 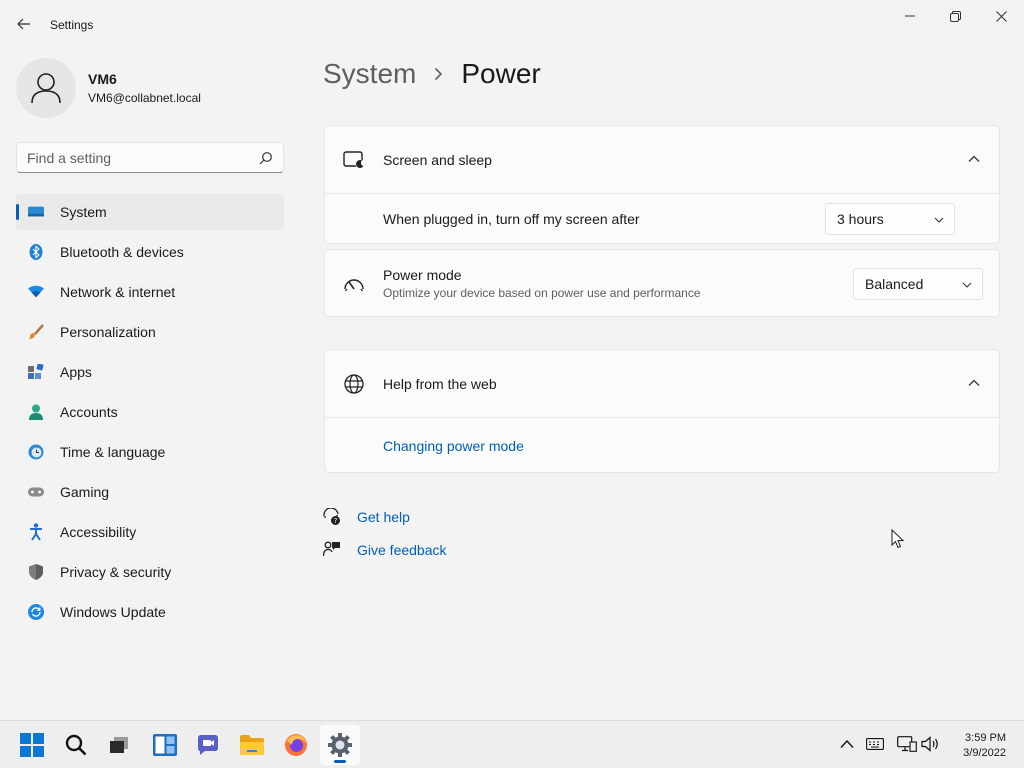 What do you see at coordinates (369, 74) in the screenshot?
I see `breadcrumb-parent: System` at bounding box center [369, 74].